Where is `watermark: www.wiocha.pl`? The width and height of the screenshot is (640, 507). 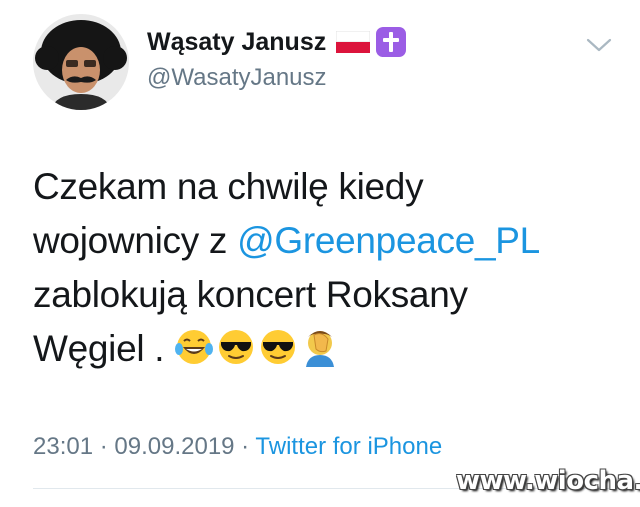 watermark: www.wiocha.pl is located at coordinates (548, 481).